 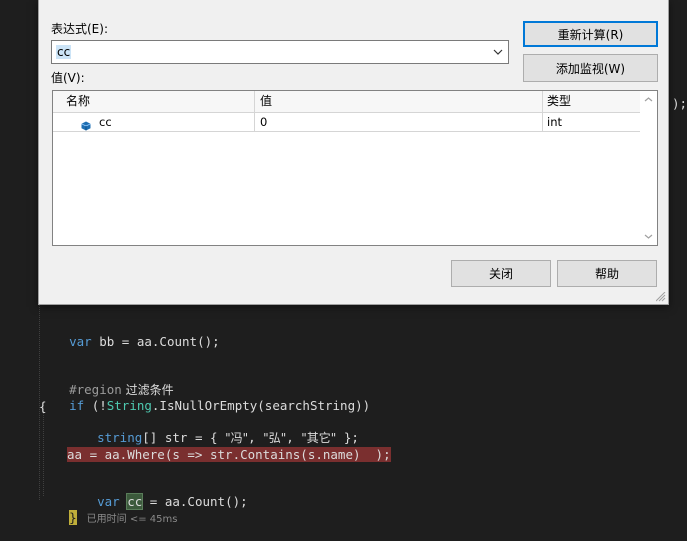 What do you see at coordinates (399, 102) in the screenshot?
I see `column-header-value: 值` at bounding box center [399, 102].